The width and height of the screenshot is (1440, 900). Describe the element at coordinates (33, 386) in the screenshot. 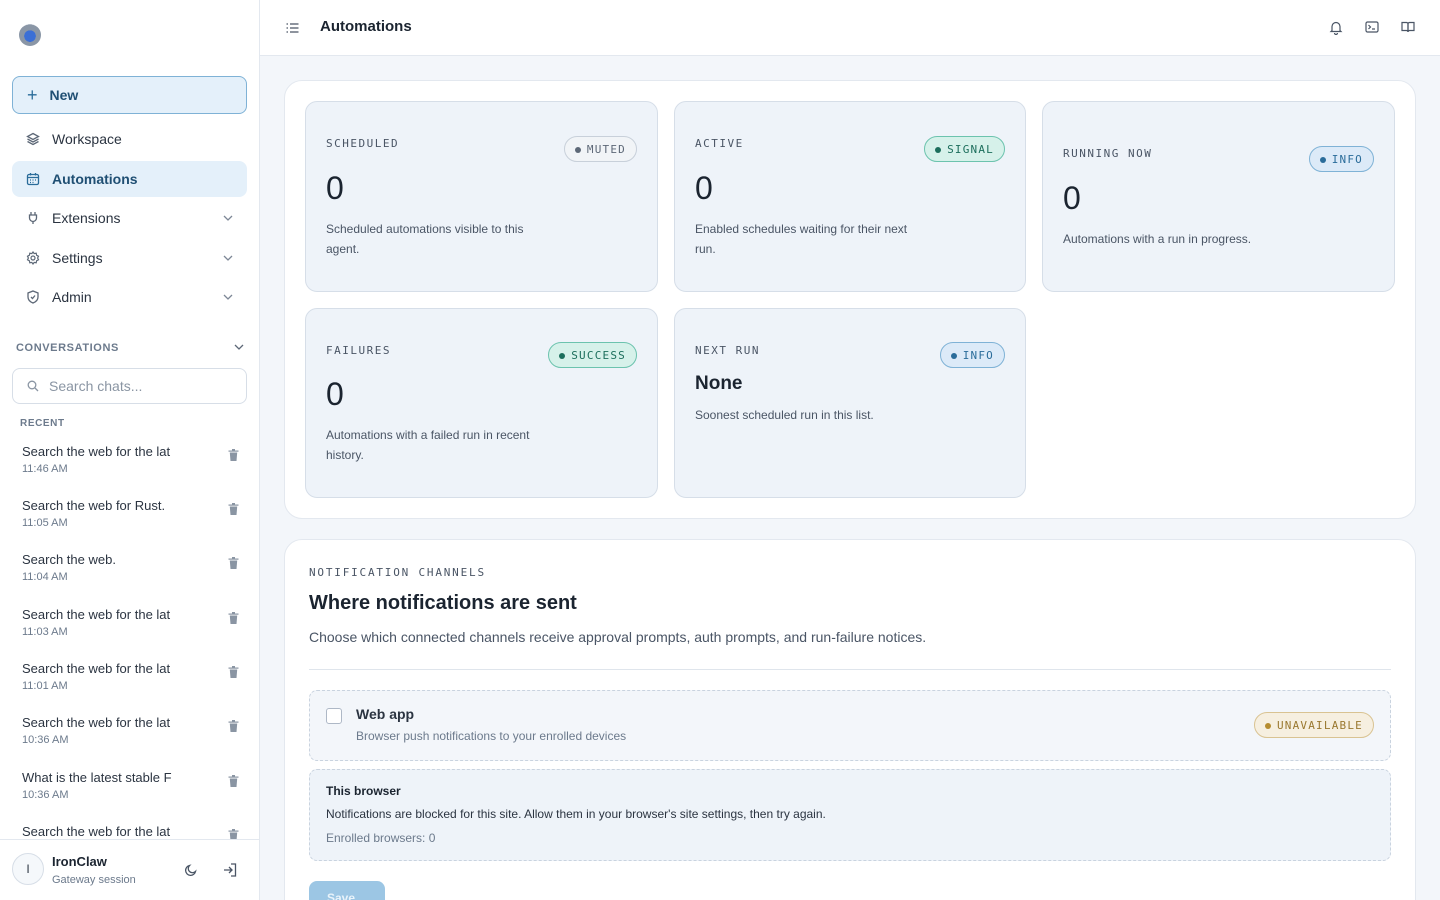

I see `search-icon` at that location.